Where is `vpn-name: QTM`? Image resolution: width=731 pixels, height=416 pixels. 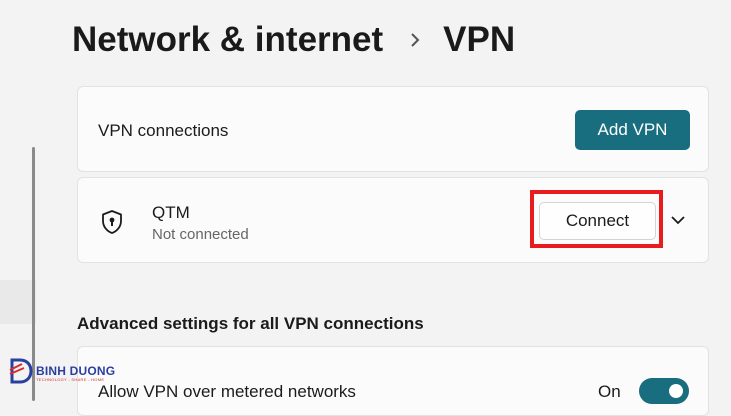
vpn-name: QTM is located at coordinates (171, 212).